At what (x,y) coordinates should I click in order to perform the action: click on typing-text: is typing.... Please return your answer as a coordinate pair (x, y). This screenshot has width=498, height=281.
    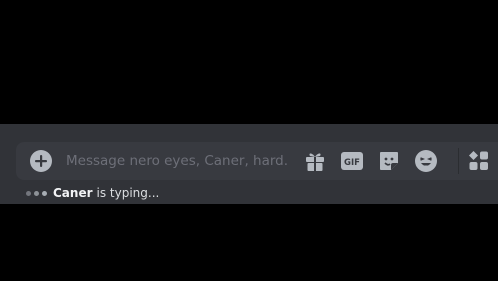
    Looking at the image, I should click on (128, 193).